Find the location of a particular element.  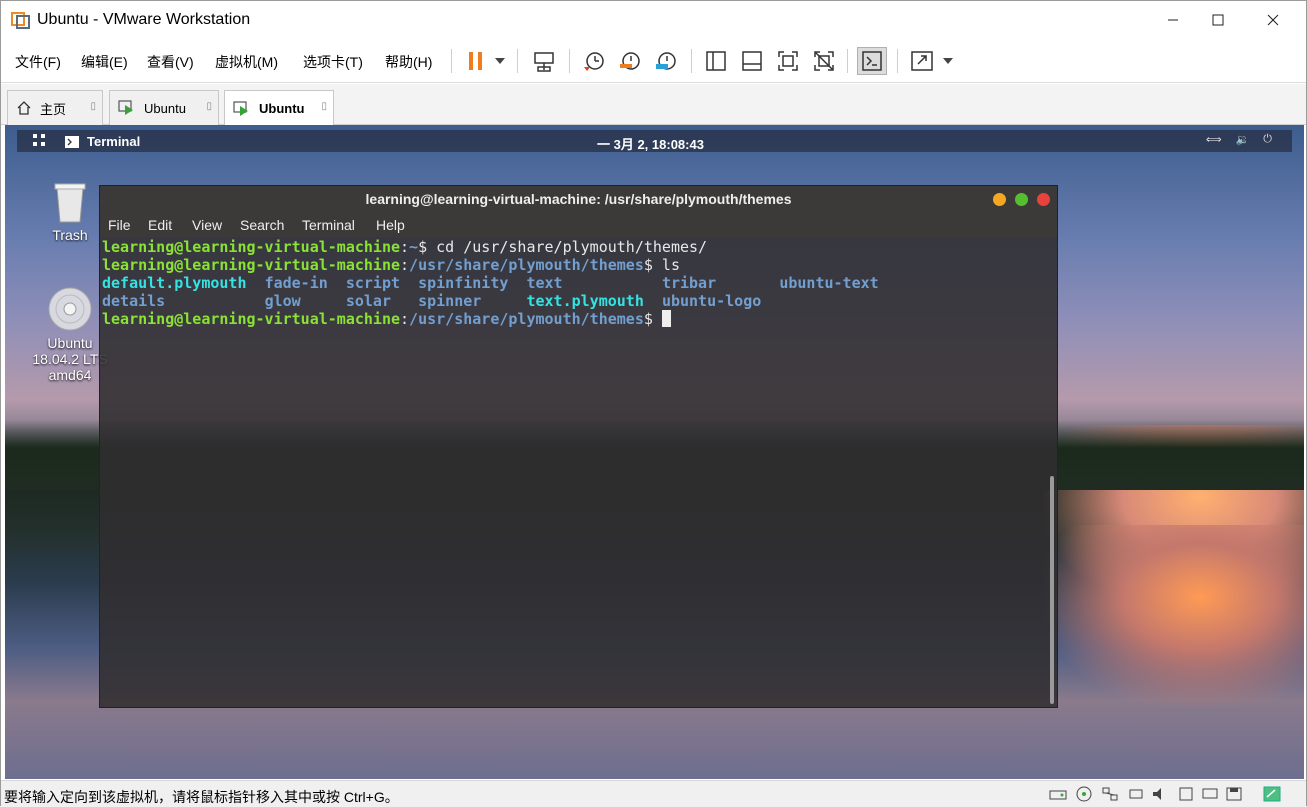

maximize-icon is located at coordinates (1218, 20).